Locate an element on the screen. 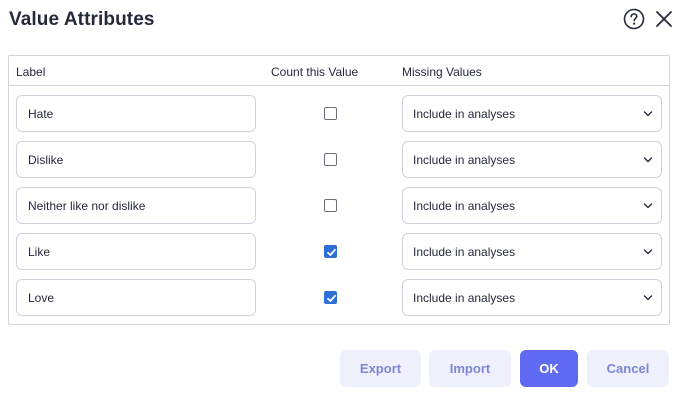 This screenshot has height=399, width=677. table-header: Label Count this Value Missing Values is located at coordinates (339, 71).